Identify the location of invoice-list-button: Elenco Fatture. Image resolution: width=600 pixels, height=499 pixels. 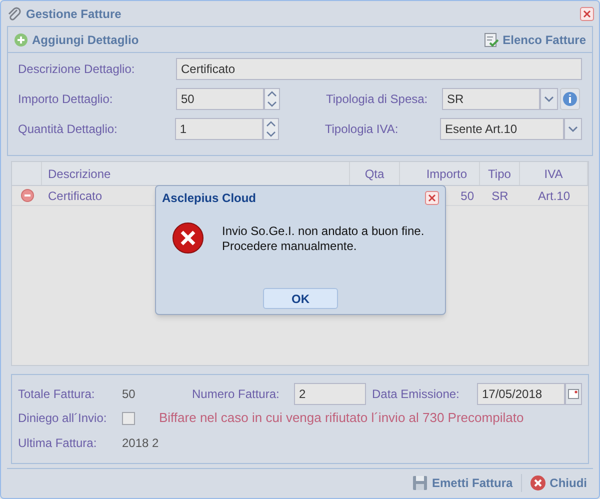
(534, 39).